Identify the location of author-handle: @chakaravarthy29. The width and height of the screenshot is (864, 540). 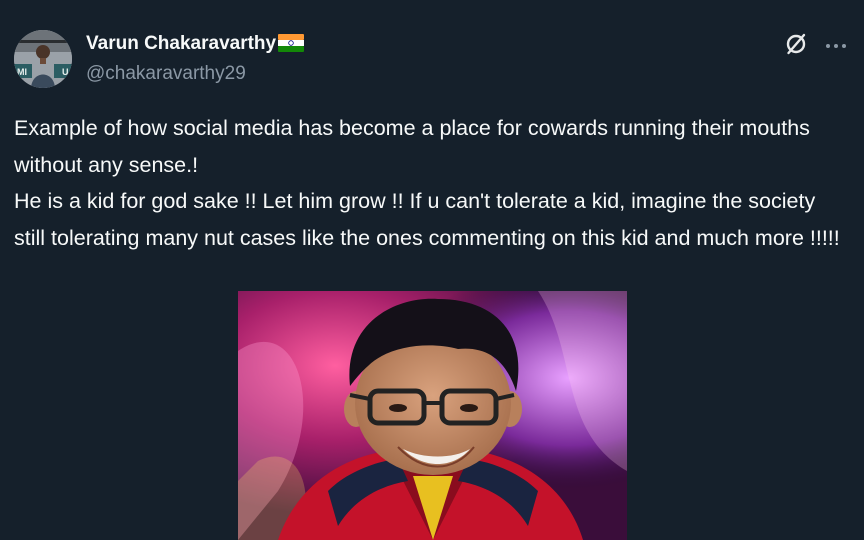
(195, 74).